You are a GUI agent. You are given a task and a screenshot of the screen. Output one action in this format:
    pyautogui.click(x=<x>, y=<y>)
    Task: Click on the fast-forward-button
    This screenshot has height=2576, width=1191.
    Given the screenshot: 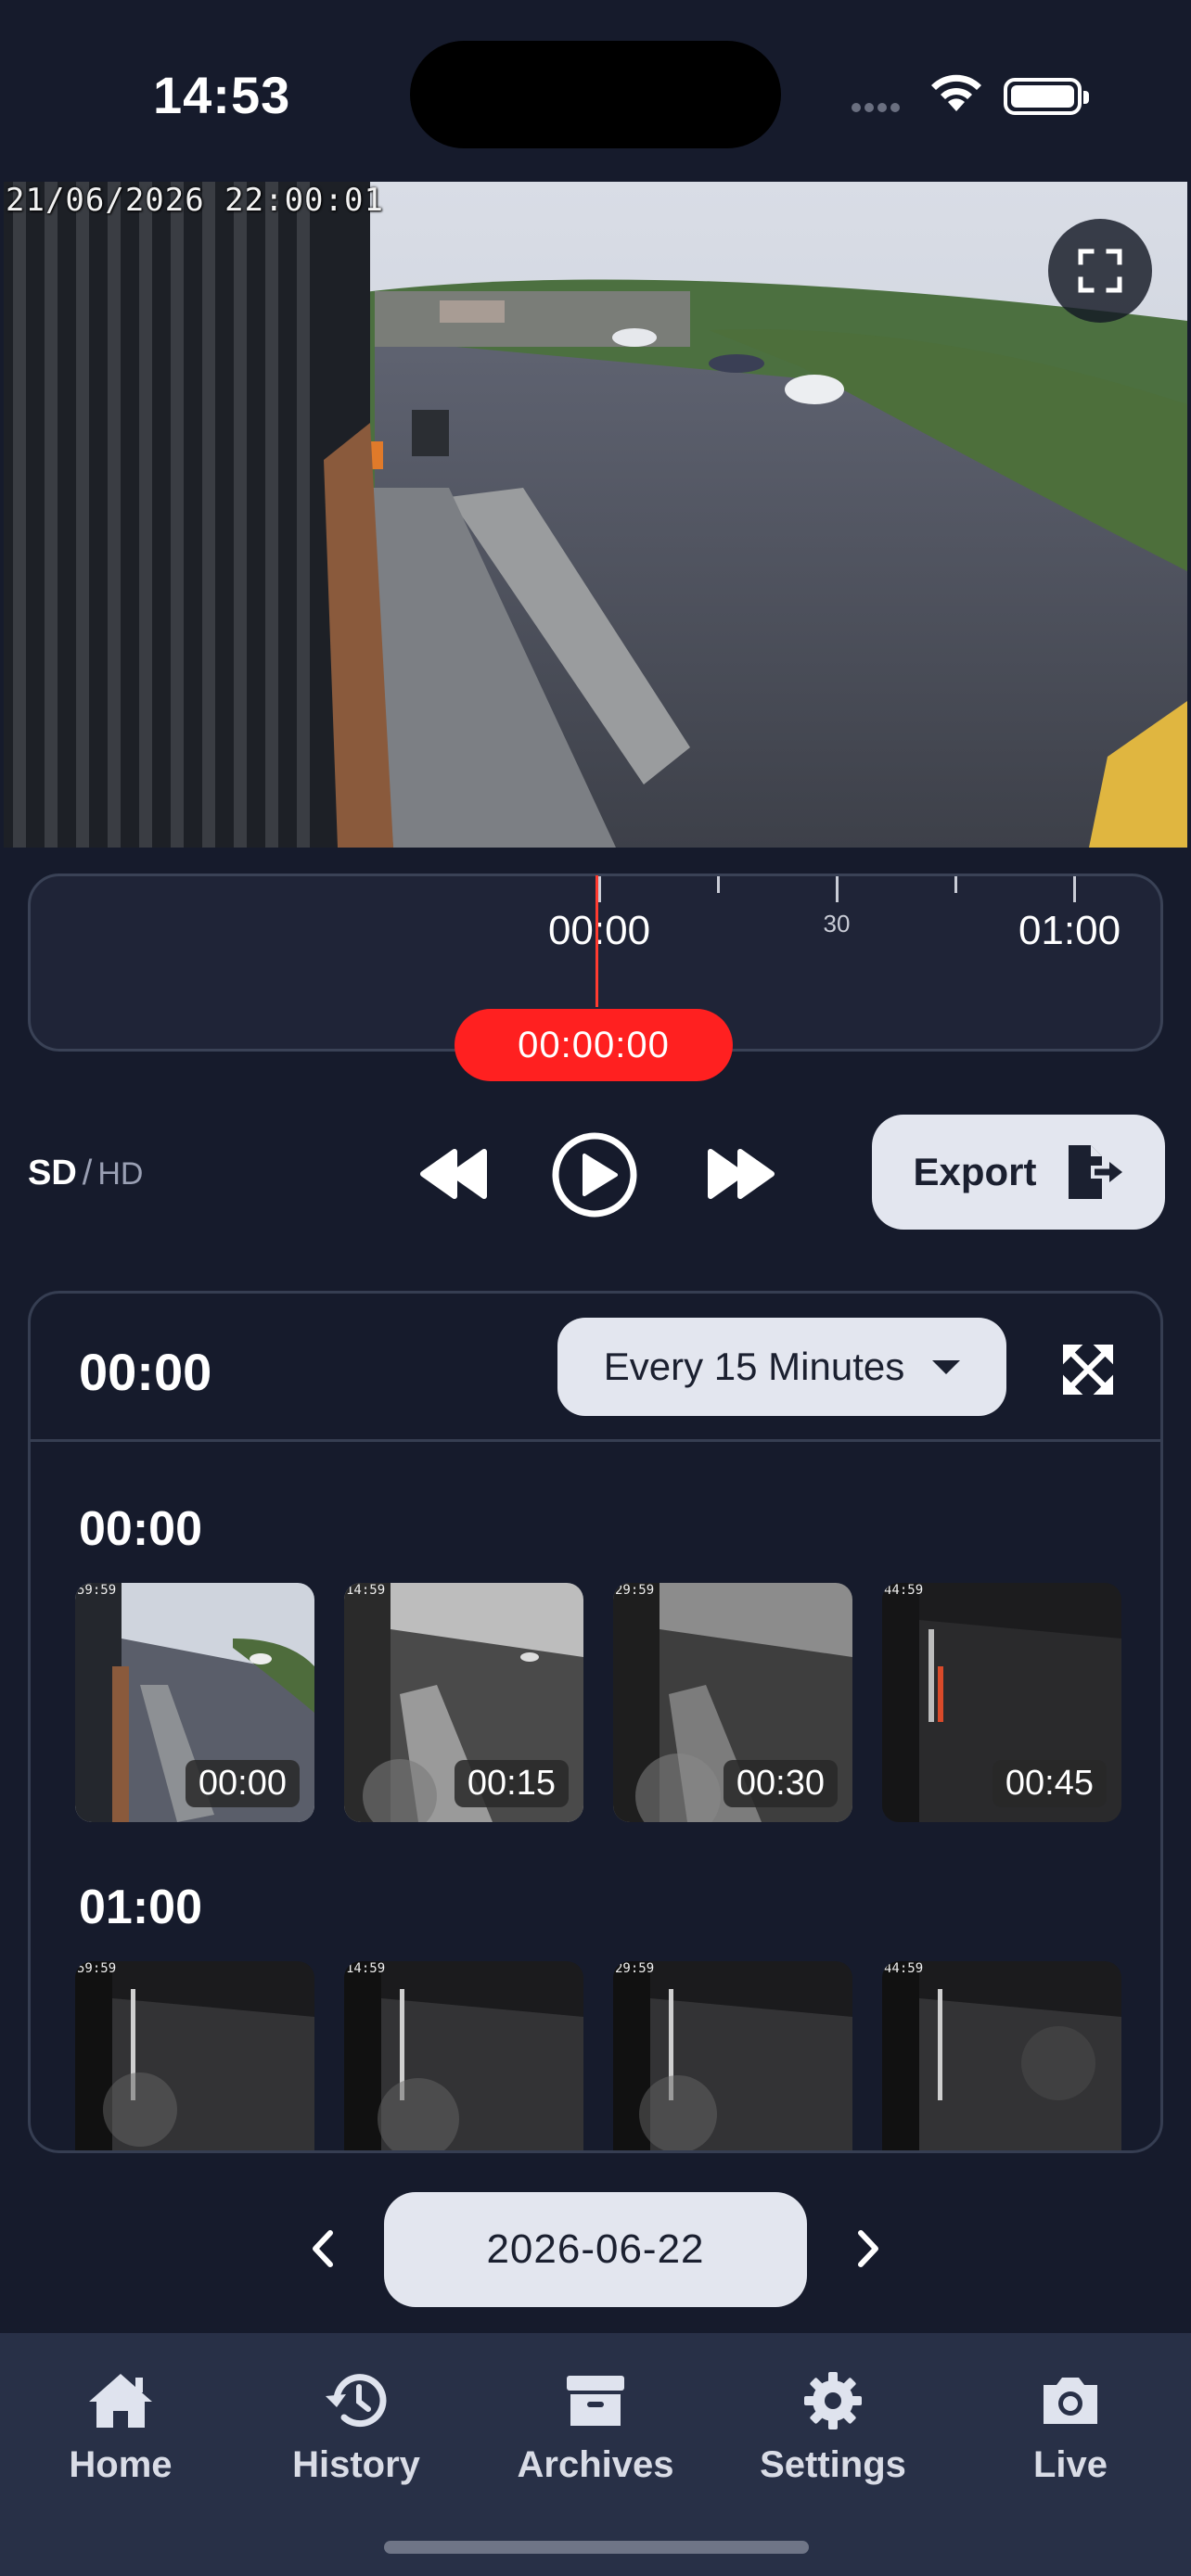 What is the action you would take?
    pyautogui.click(x=740, y=1174)
    